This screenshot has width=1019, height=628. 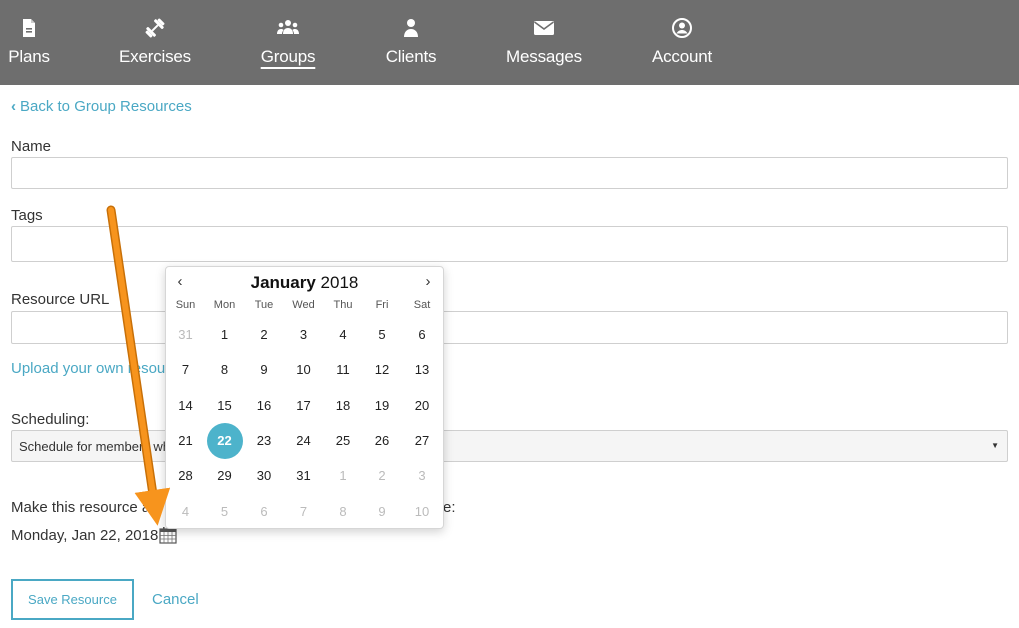 I want to click on calendar-day: 24, so click(x=304, y=441).